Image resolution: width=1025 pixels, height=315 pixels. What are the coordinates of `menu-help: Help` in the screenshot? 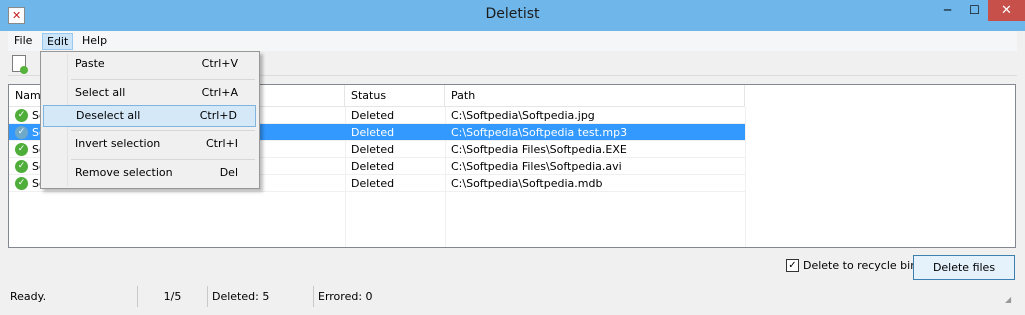 It's located at (94, 41).